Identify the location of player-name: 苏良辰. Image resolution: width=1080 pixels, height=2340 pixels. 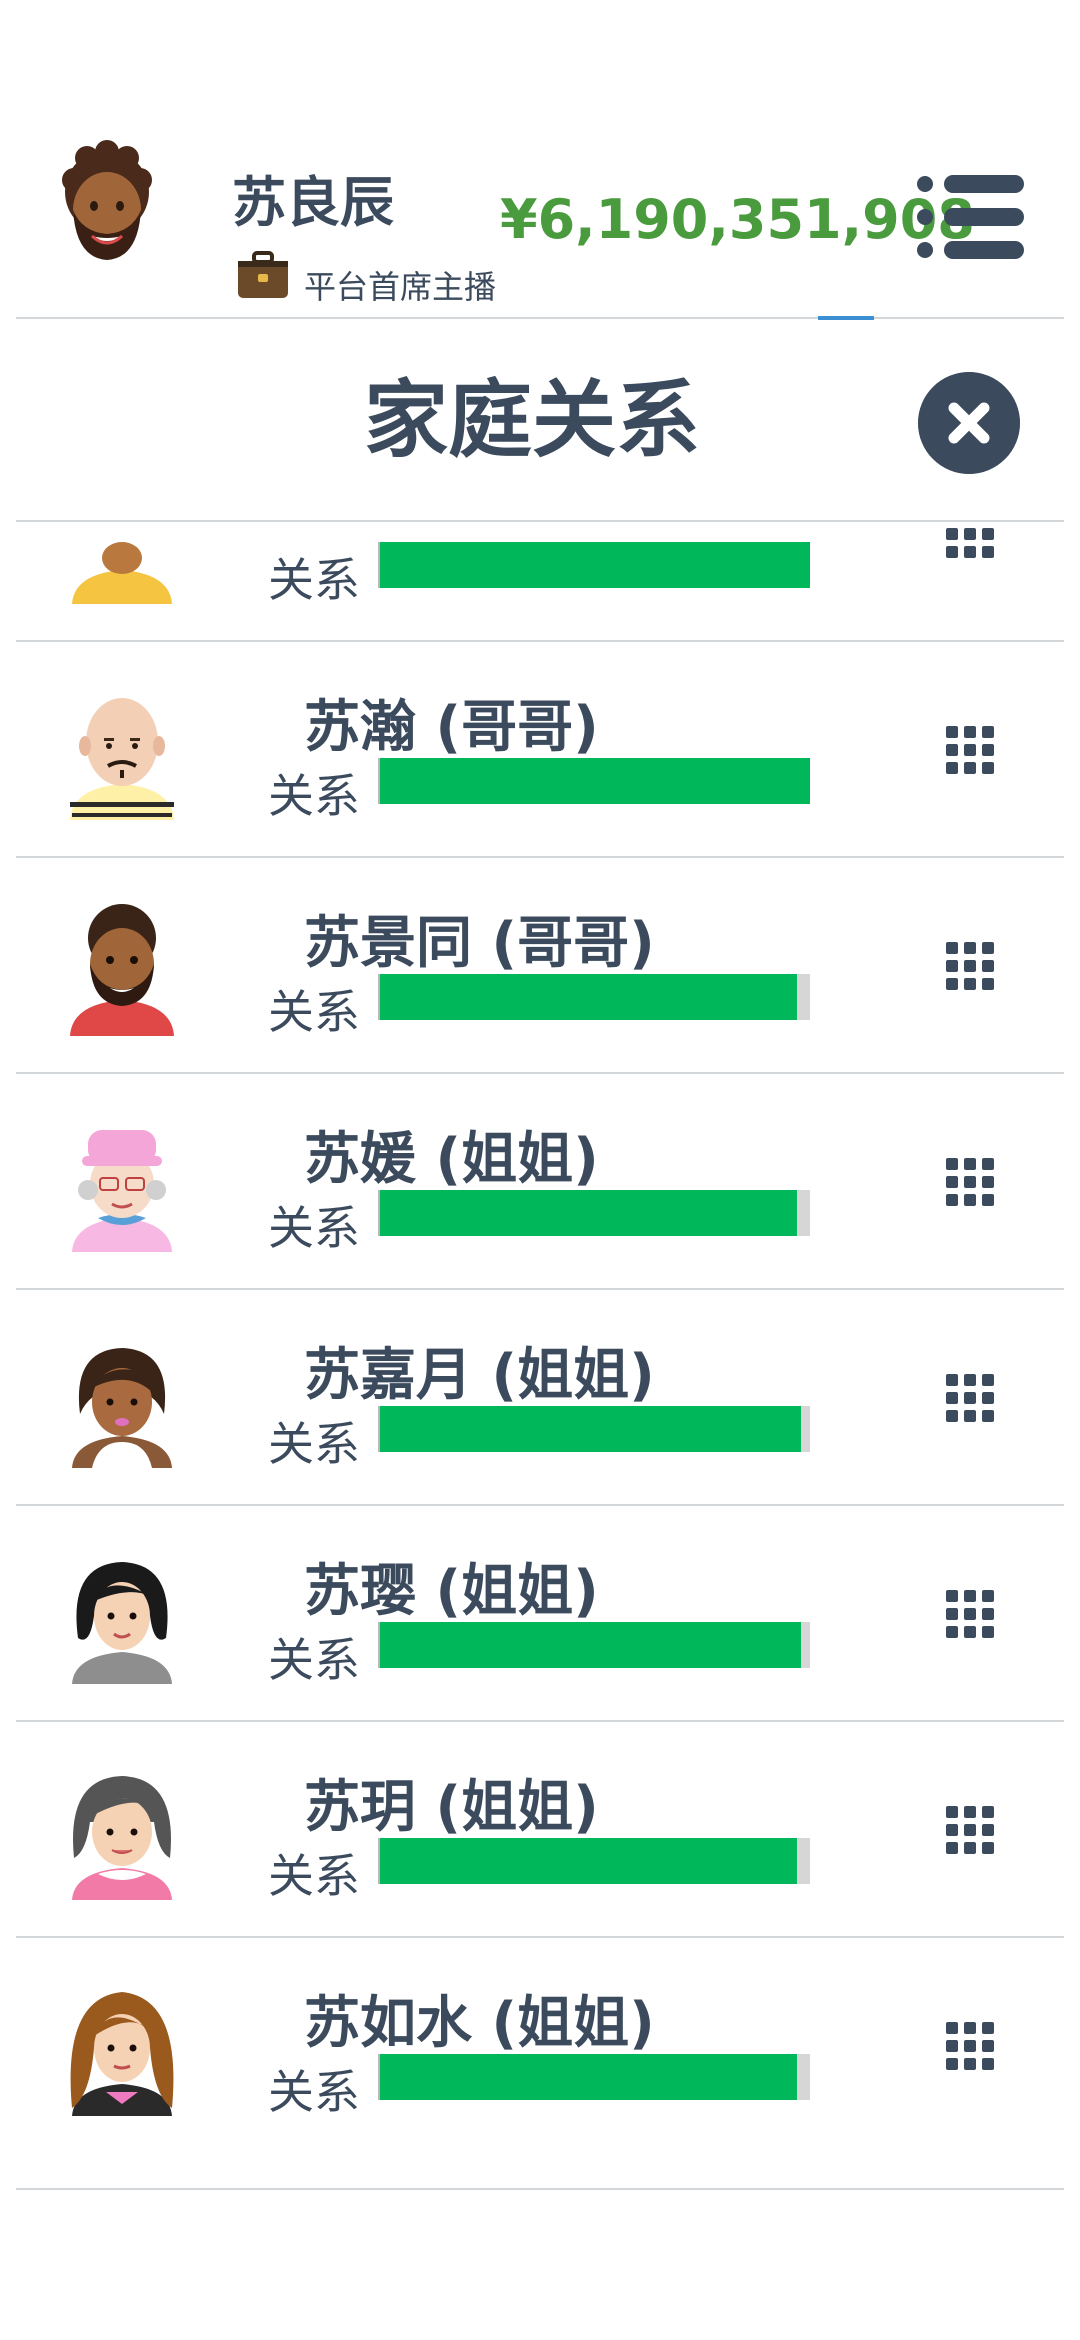
(313, 202).